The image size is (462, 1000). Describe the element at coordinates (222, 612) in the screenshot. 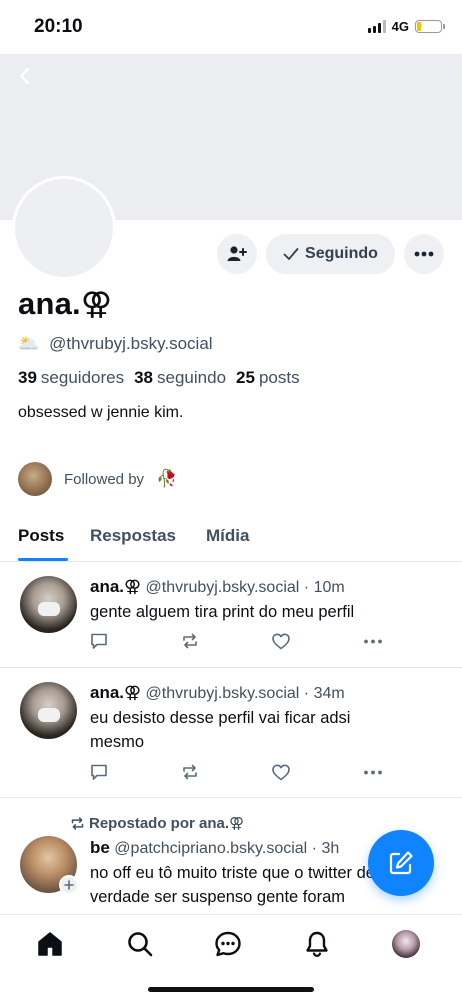

I see `post-text: gente alguem tira print do meu perfil` at that location.